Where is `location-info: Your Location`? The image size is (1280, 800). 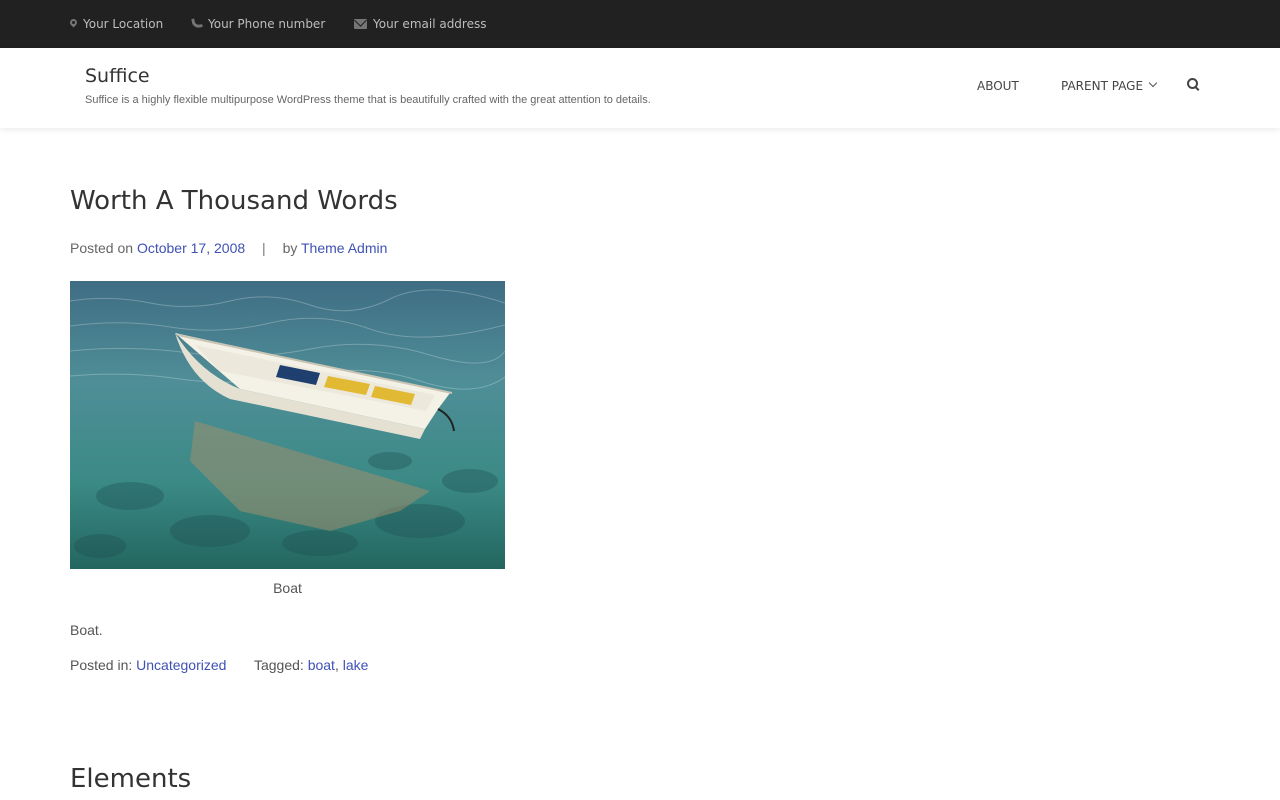 location-info: Your Location is located at coordinates (116, 24).